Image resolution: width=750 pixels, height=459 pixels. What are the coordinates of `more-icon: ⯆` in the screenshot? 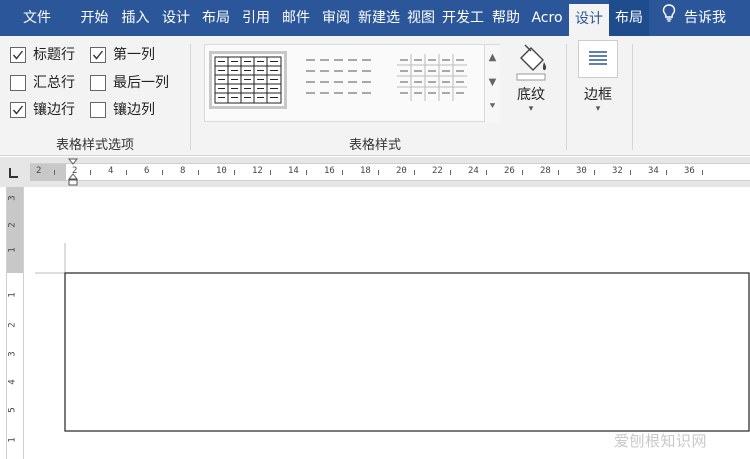 It's located at (492, 106).